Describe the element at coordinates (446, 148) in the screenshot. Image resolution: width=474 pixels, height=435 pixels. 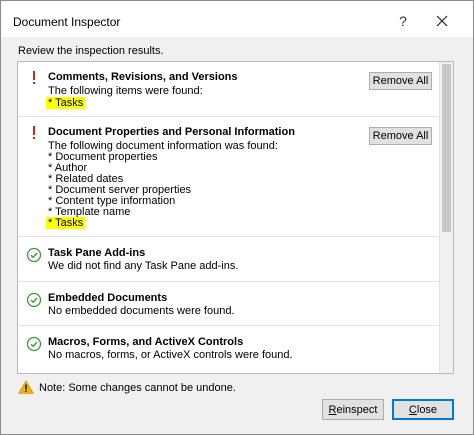
I see `scrollbar-thumb` at that location.